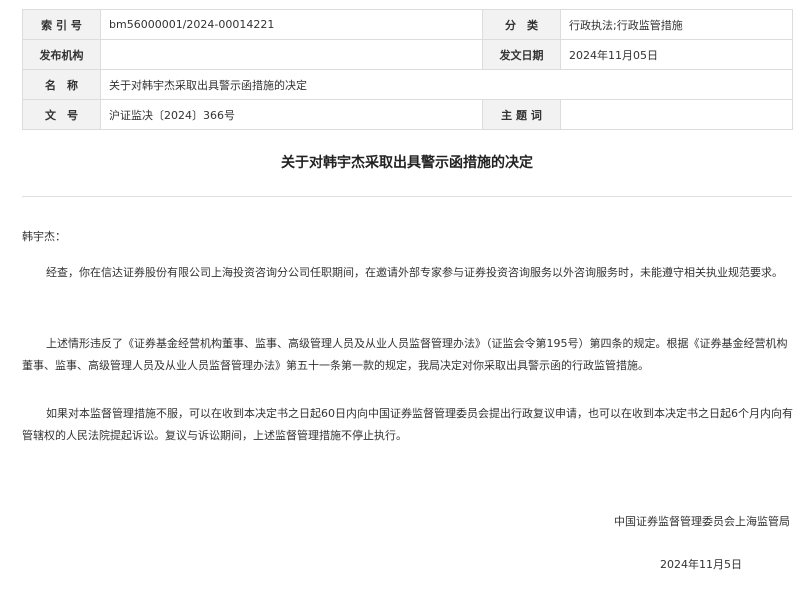 This screenshot has width=800, height=590. Describe the element at coordinates (291, 24) in the screenshot. I see `index-value: bm56000001/2024-00014221` at that location.